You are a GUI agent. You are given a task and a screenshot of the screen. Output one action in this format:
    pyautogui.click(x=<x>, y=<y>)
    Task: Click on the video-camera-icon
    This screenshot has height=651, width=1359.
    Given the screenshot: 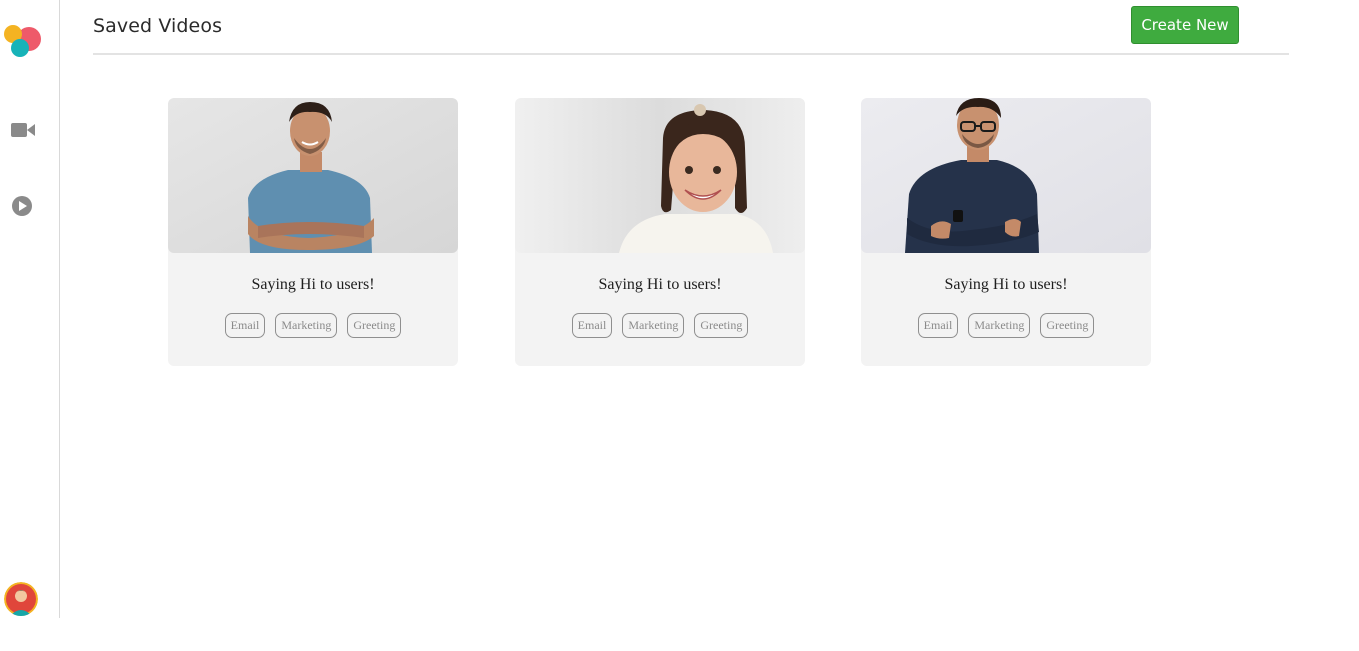 What is the action you would take?
    pyautogui.click(x=23, y=130)
    